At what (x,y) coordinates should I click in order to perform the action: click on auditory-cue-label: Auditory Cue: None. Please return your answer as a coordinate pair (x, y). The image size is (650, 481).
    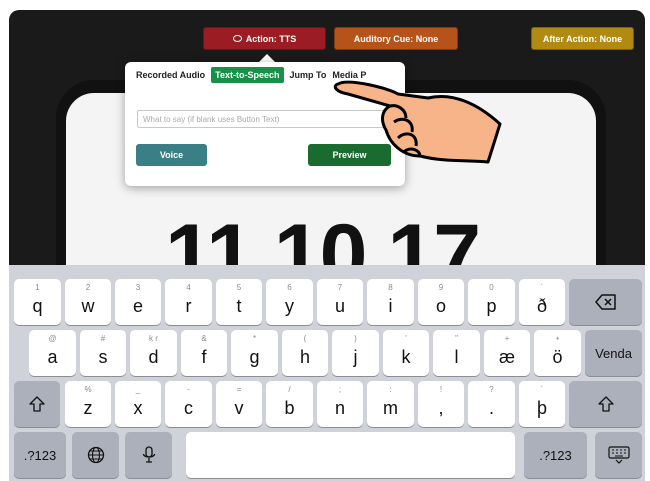
    Looking at the image, I should click on (396, 38).